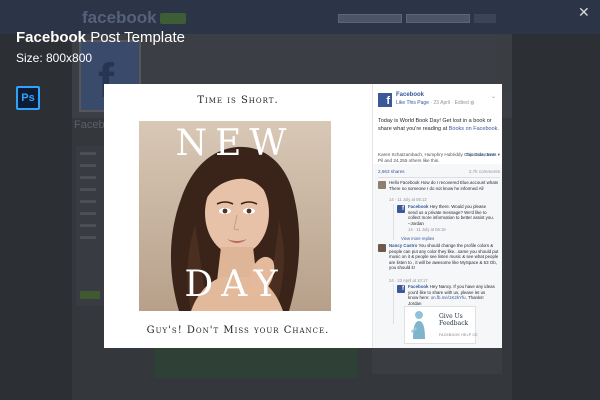 This screenshot has width=600, height=400. What do you see at coordinates (54, 58) in the screenshot?
I see `template-size: Size: 800x800` at bounding box center [54, 58].